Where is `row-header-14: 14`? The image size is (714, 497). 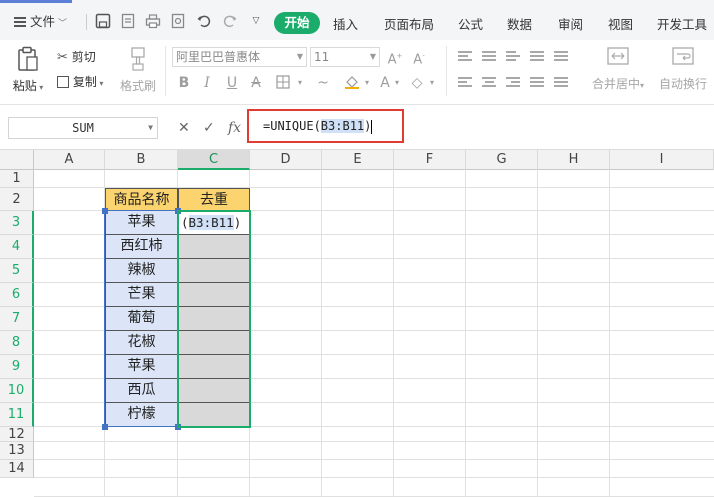
row-header-14: 14 is located at coordinates (17, 469).